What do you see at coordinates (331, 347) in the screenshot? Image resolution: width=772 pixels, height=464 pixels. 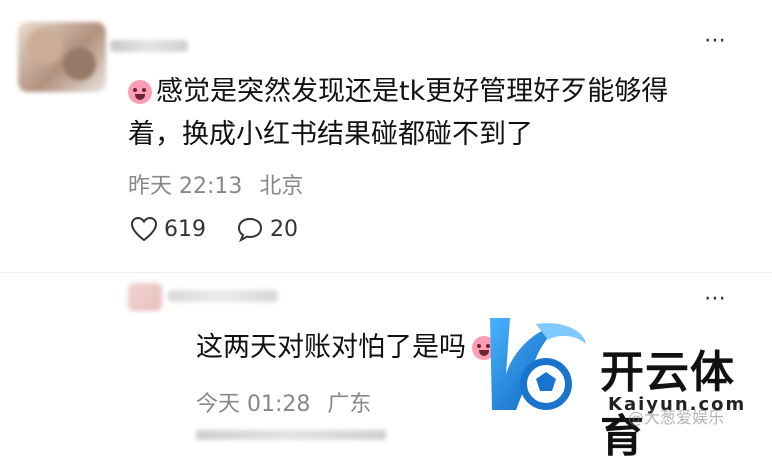 I see `reply-text: 这两天对账对怕了是吗` at bounding box center [331, 347].